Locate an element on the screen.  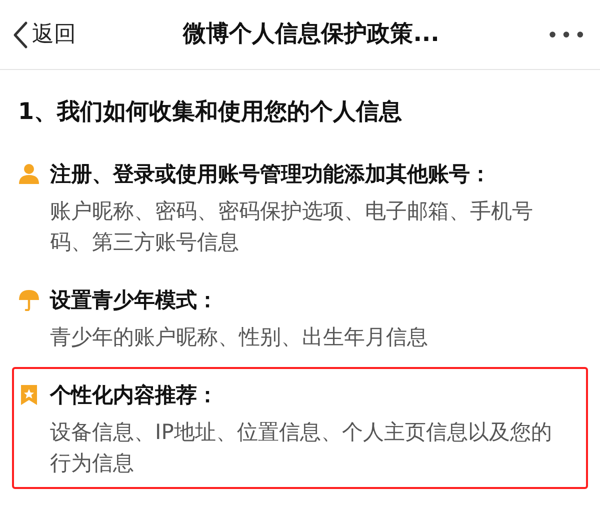
section-heading: 1、我们如何收集和使用您的个人信息 is located at coordinates (211, 112).